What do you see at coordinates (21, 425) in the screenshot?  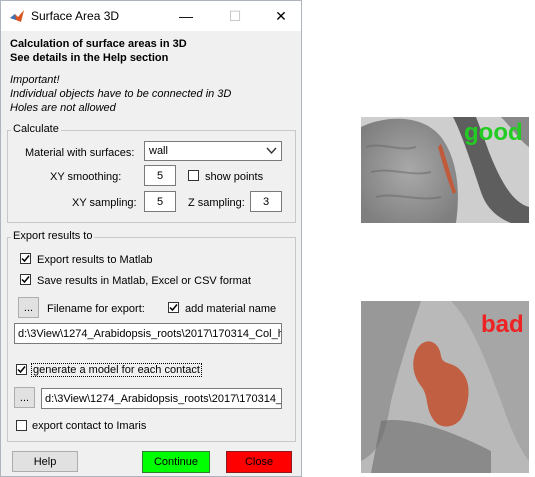 I see `export-imaris-checkbox` at bounding box center [21, 425].